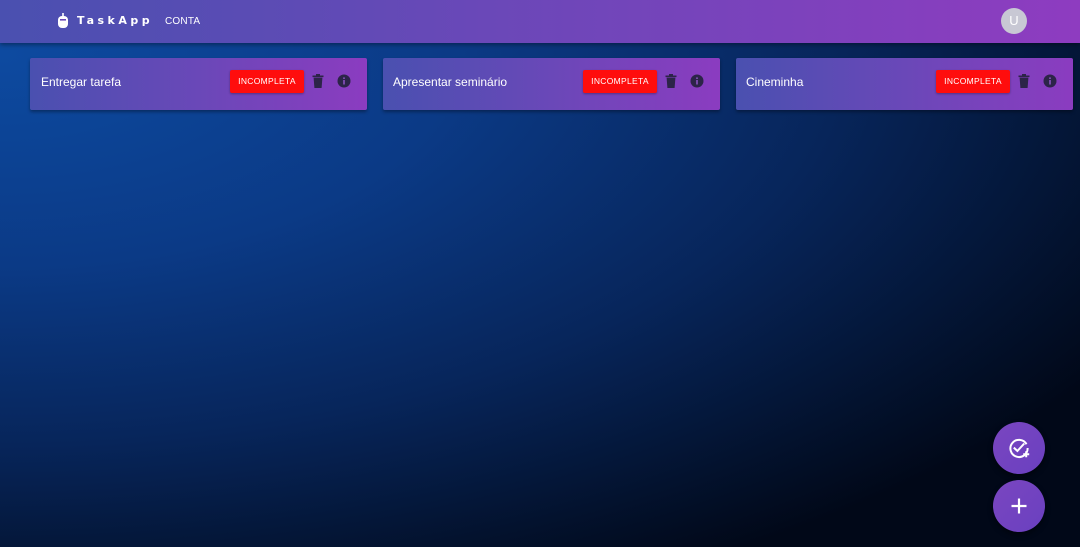  I want to click on robot-icon, so click(63, 20).